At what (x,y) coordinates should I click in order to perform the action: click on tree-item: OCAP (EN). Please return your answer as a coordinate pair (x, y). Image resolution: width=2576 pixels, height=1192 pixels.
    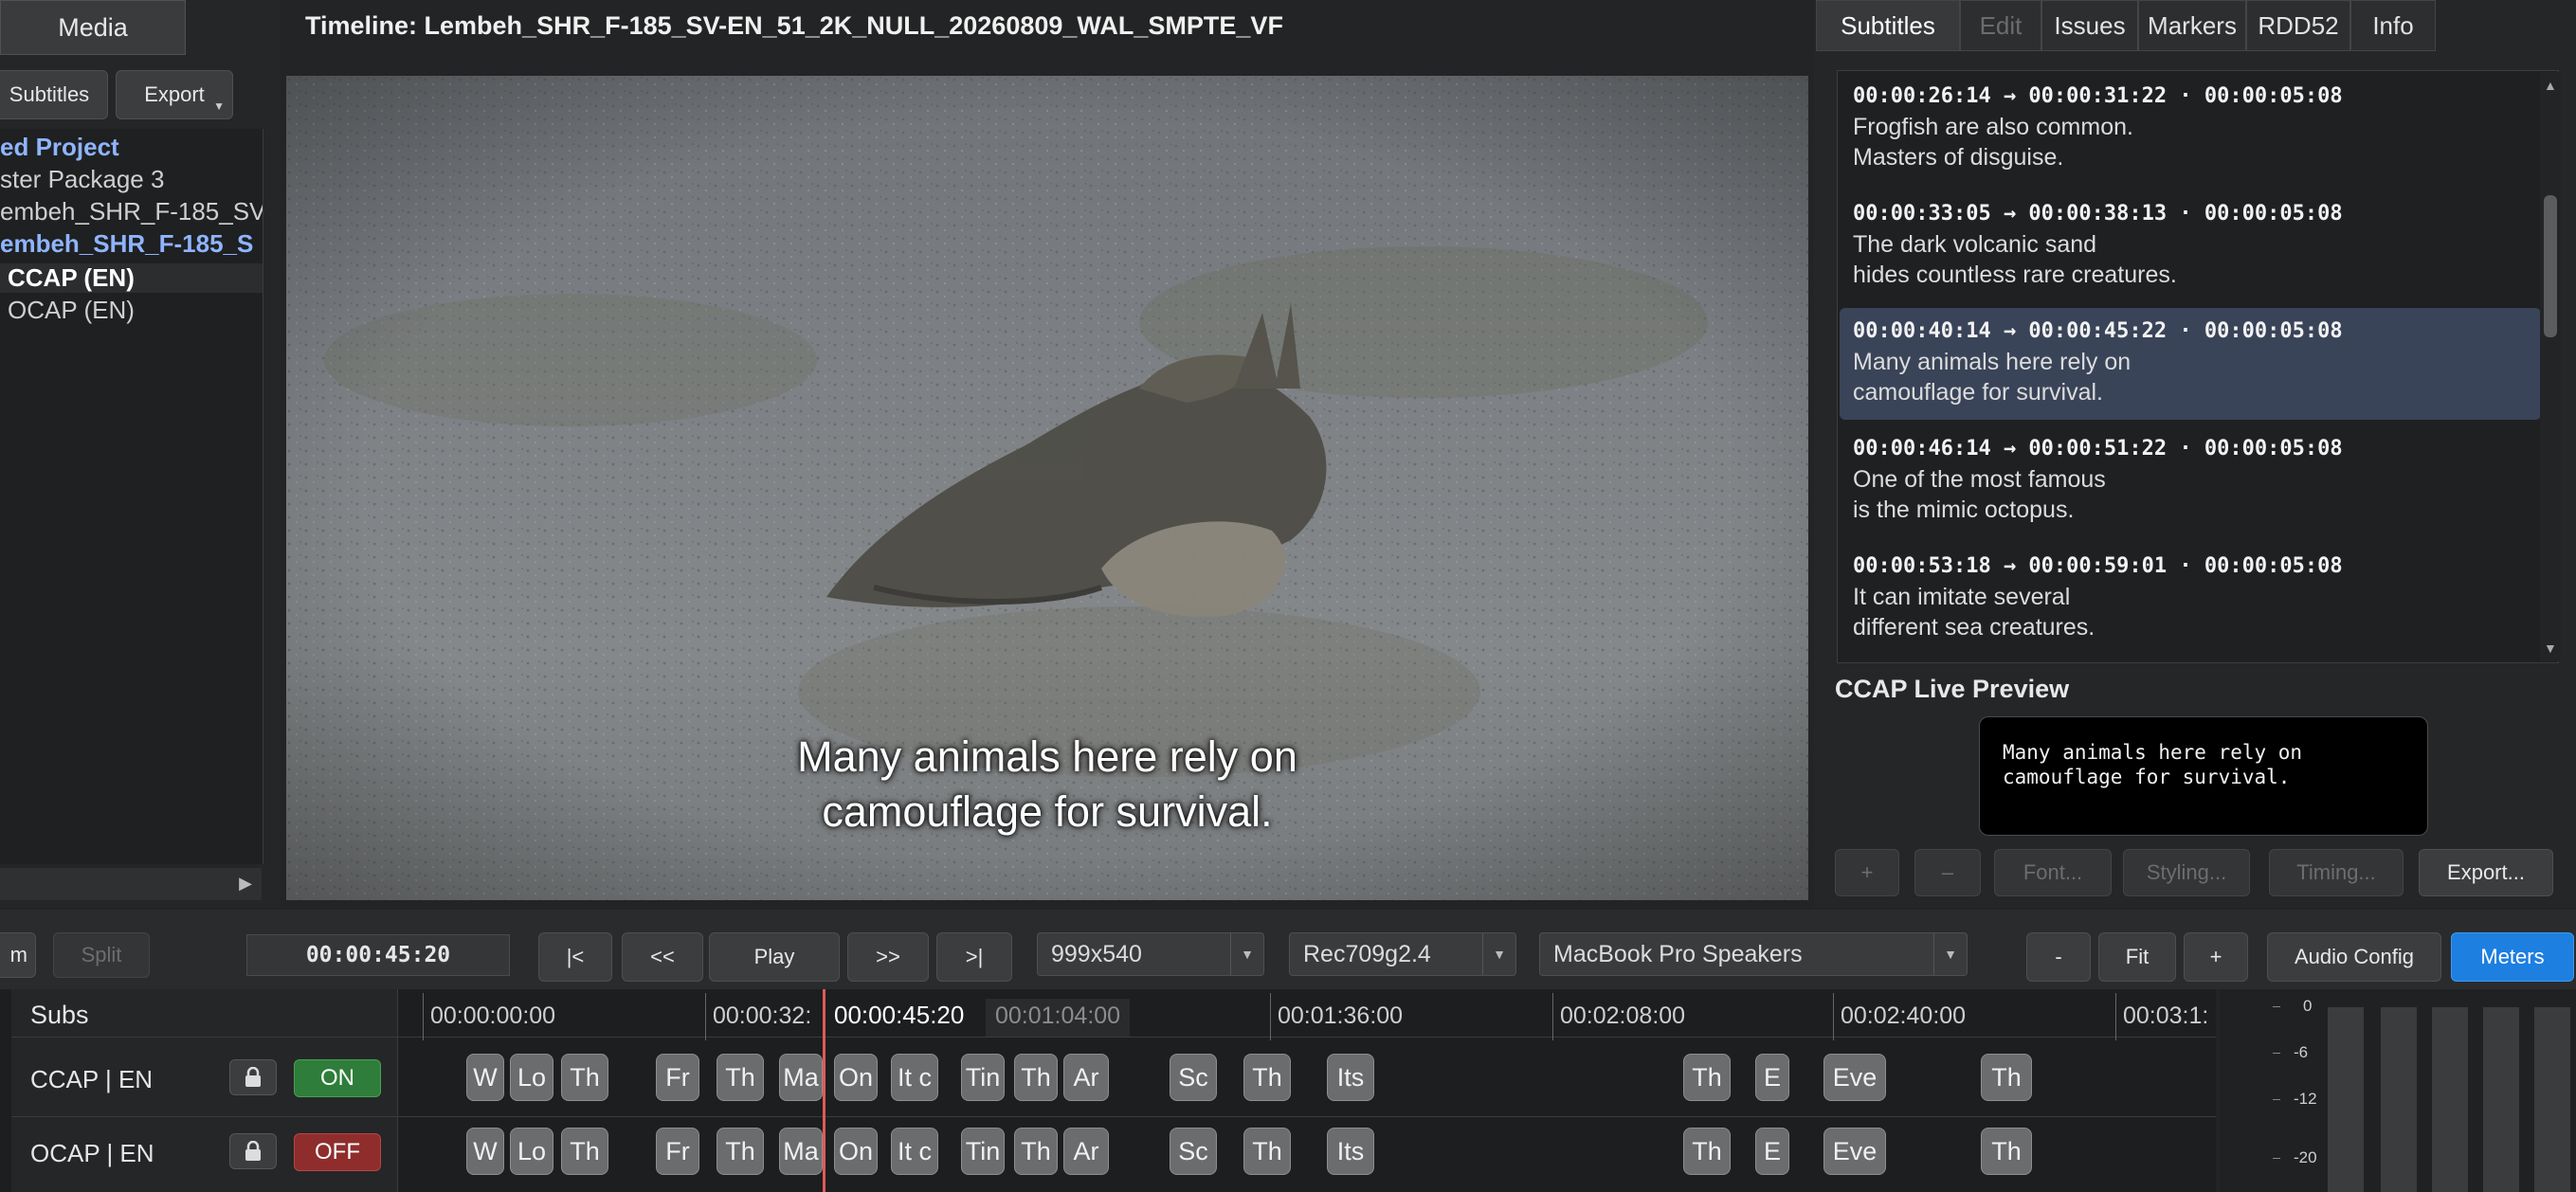
    Looking at the image, I should click on (67, 310).